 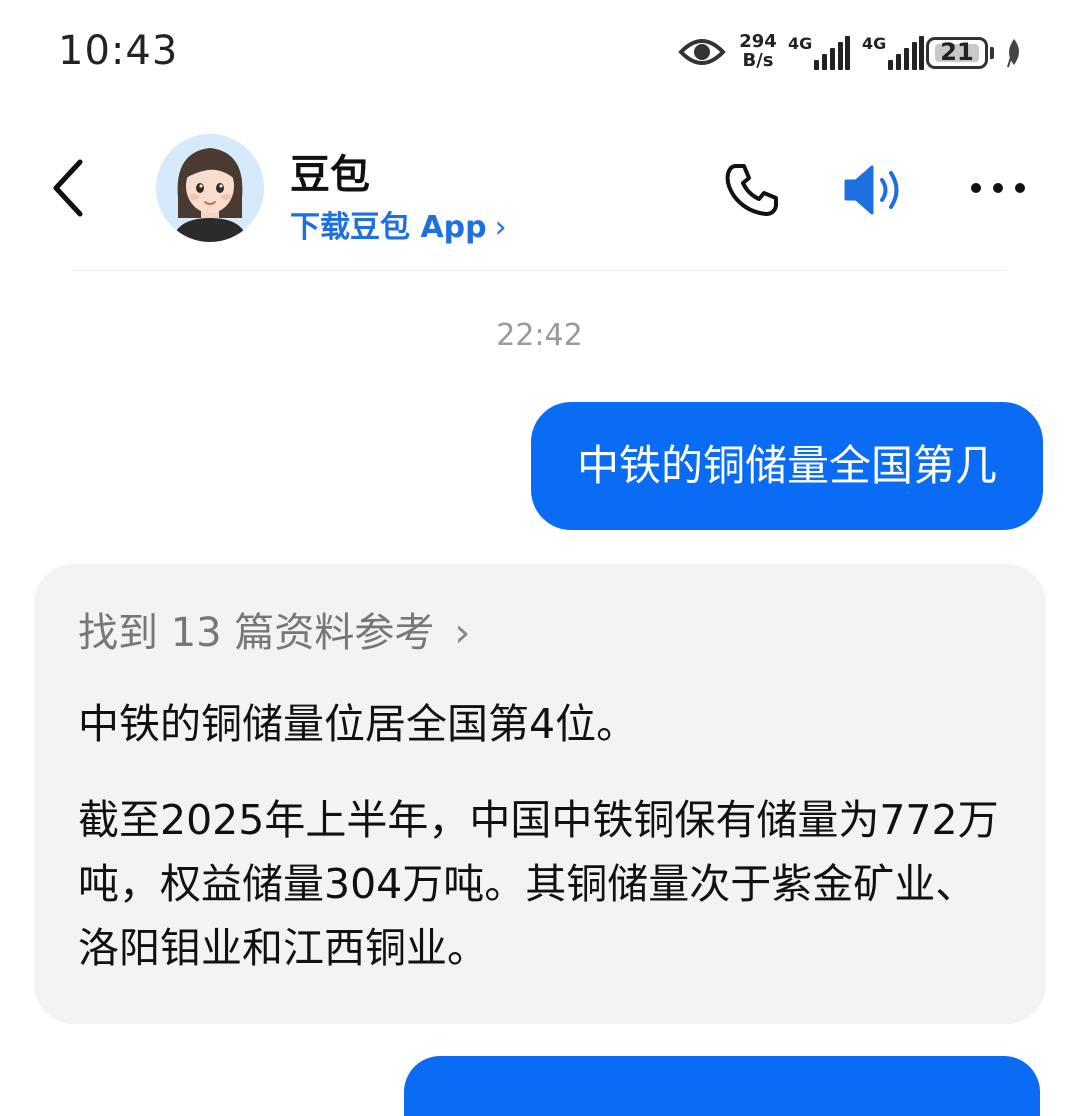 I want to click on user-message-bubble-partial, so click(x=722, y=1086).